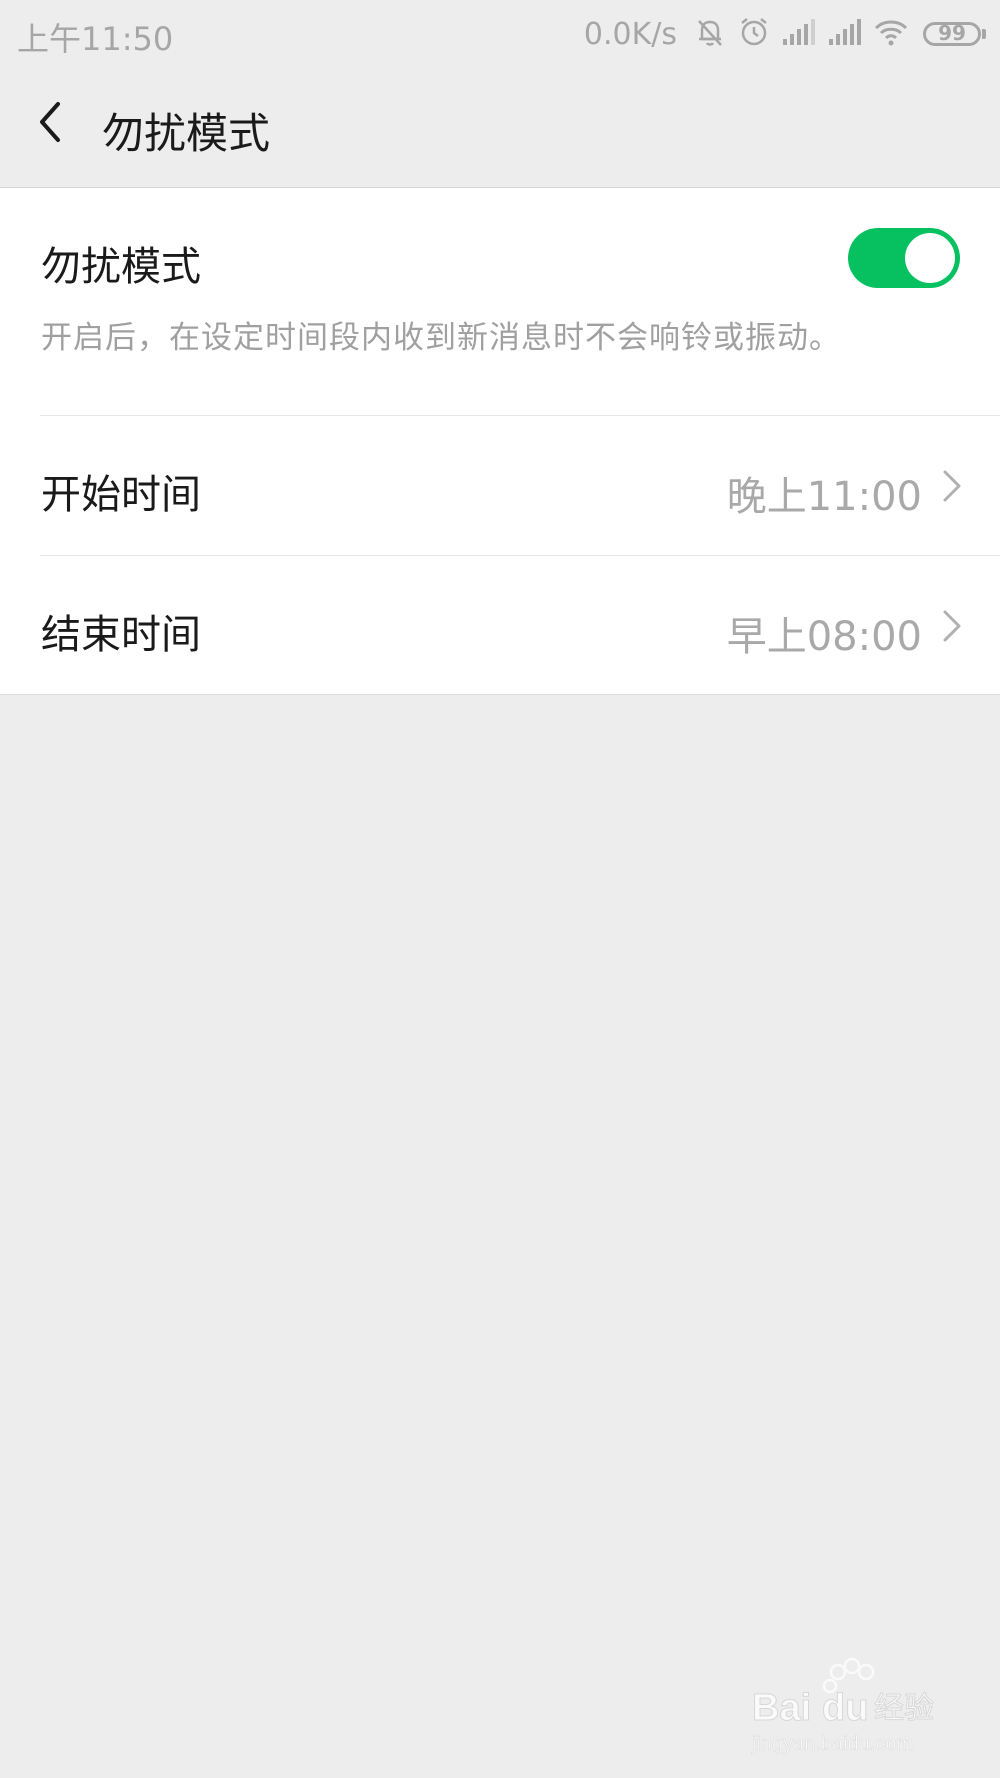 Image resolution: width=1000 pixels, height=1778 pixels. I want to click on wifi-icon, so click(891, 34).